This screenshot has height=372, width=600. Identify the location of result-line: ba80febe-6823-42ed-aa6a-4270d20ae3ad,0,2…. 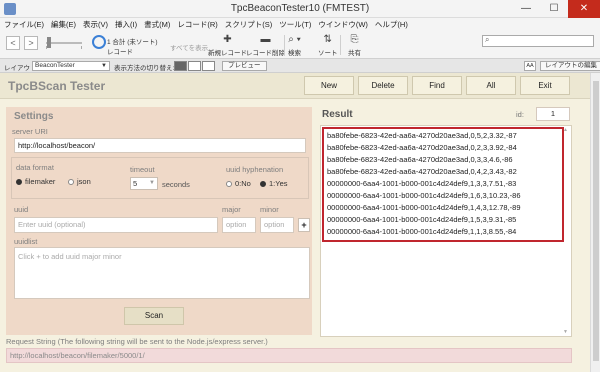
(422, 147).